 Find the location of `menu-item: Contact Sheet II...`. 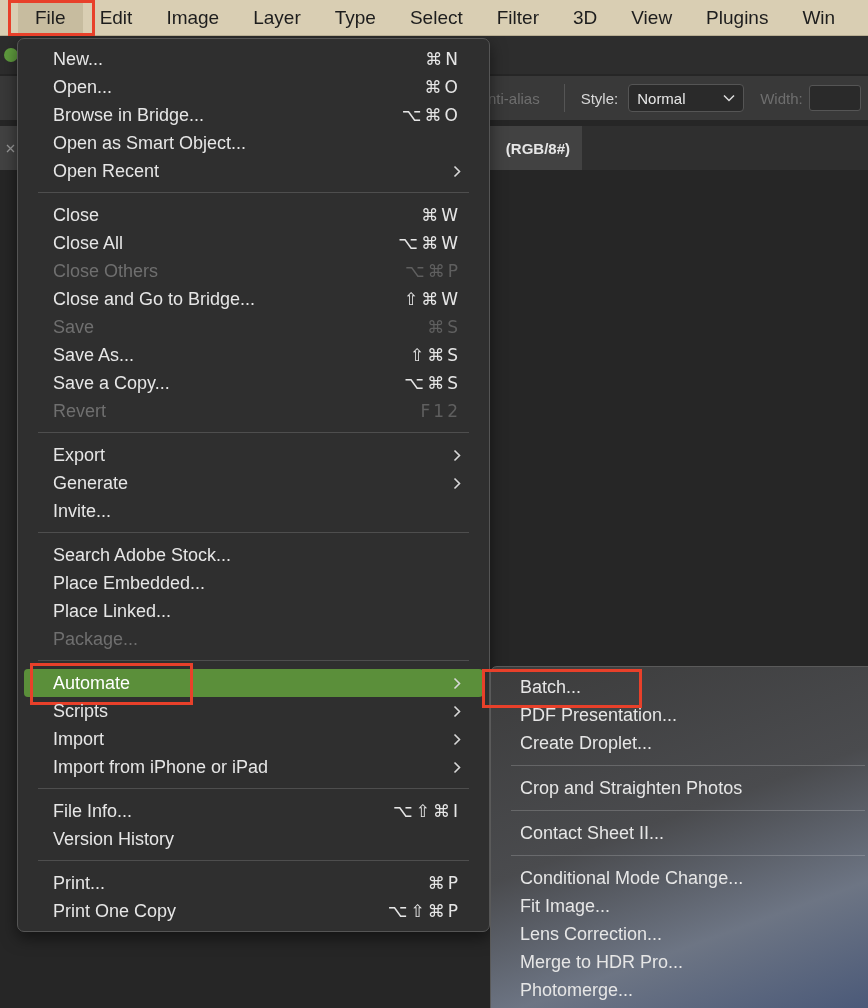

menu-item: Contact Sheet II... is located at coordinates (679, 833).